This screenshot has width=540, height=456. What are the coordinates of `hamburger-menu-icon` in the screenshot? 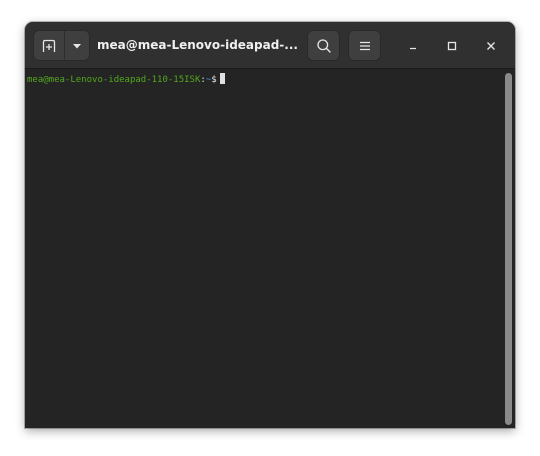 It's located at (364, 45).